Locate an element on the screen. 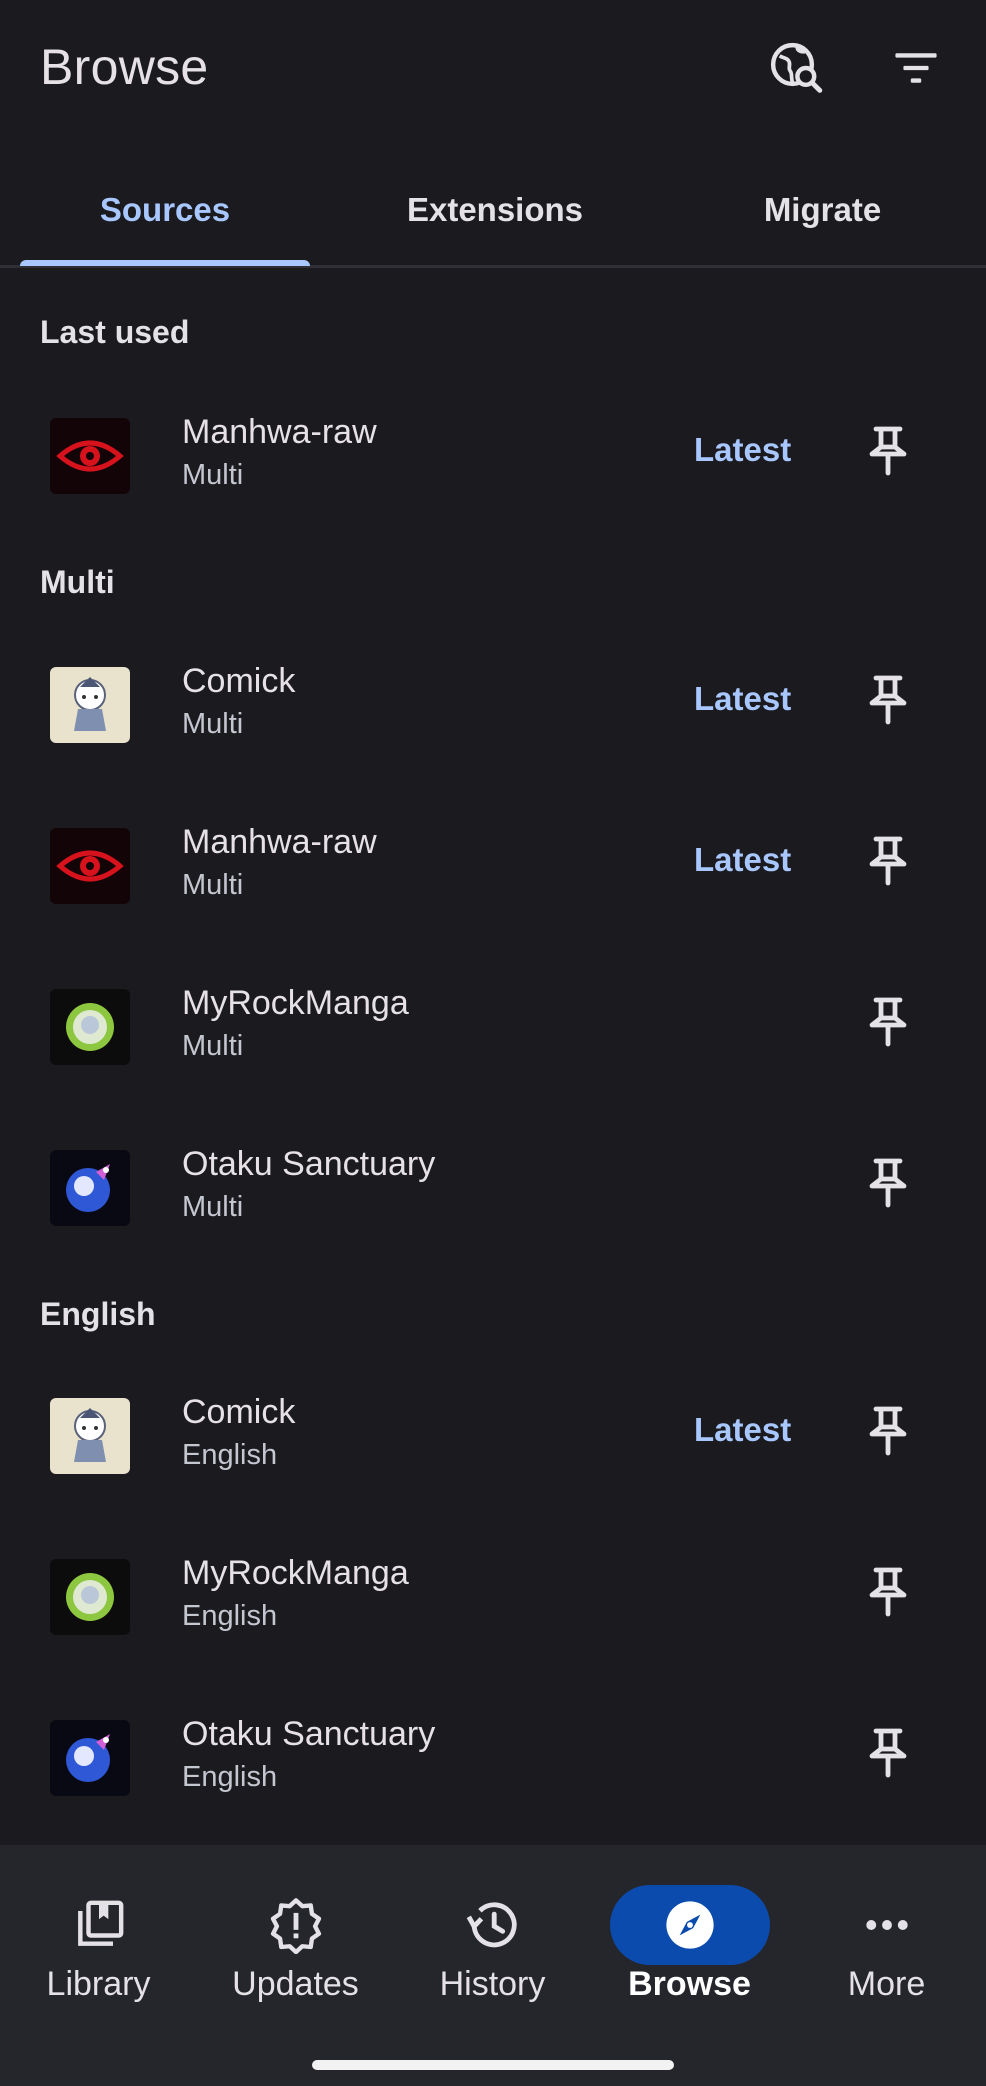 The height and width of the screenshot is (2086, 986). source-row: MyRockManga English is located at coordinates (493, 1594).